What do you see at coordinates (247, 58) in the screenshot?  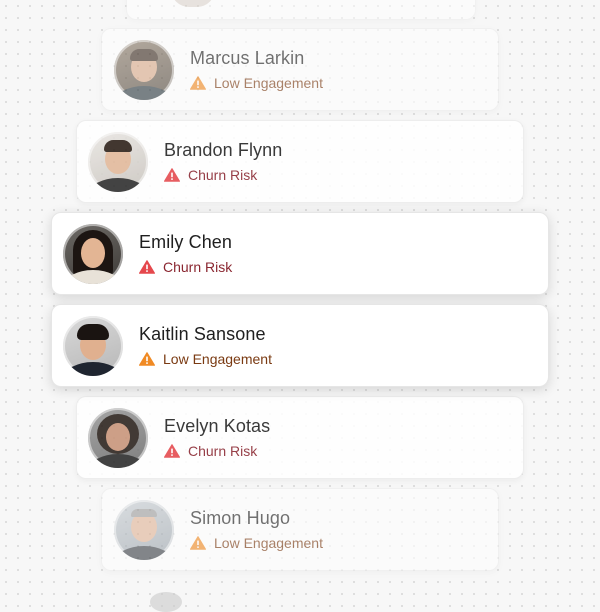 I see `contact-name: Marcus Larkin` at bounding box center [247, 58].